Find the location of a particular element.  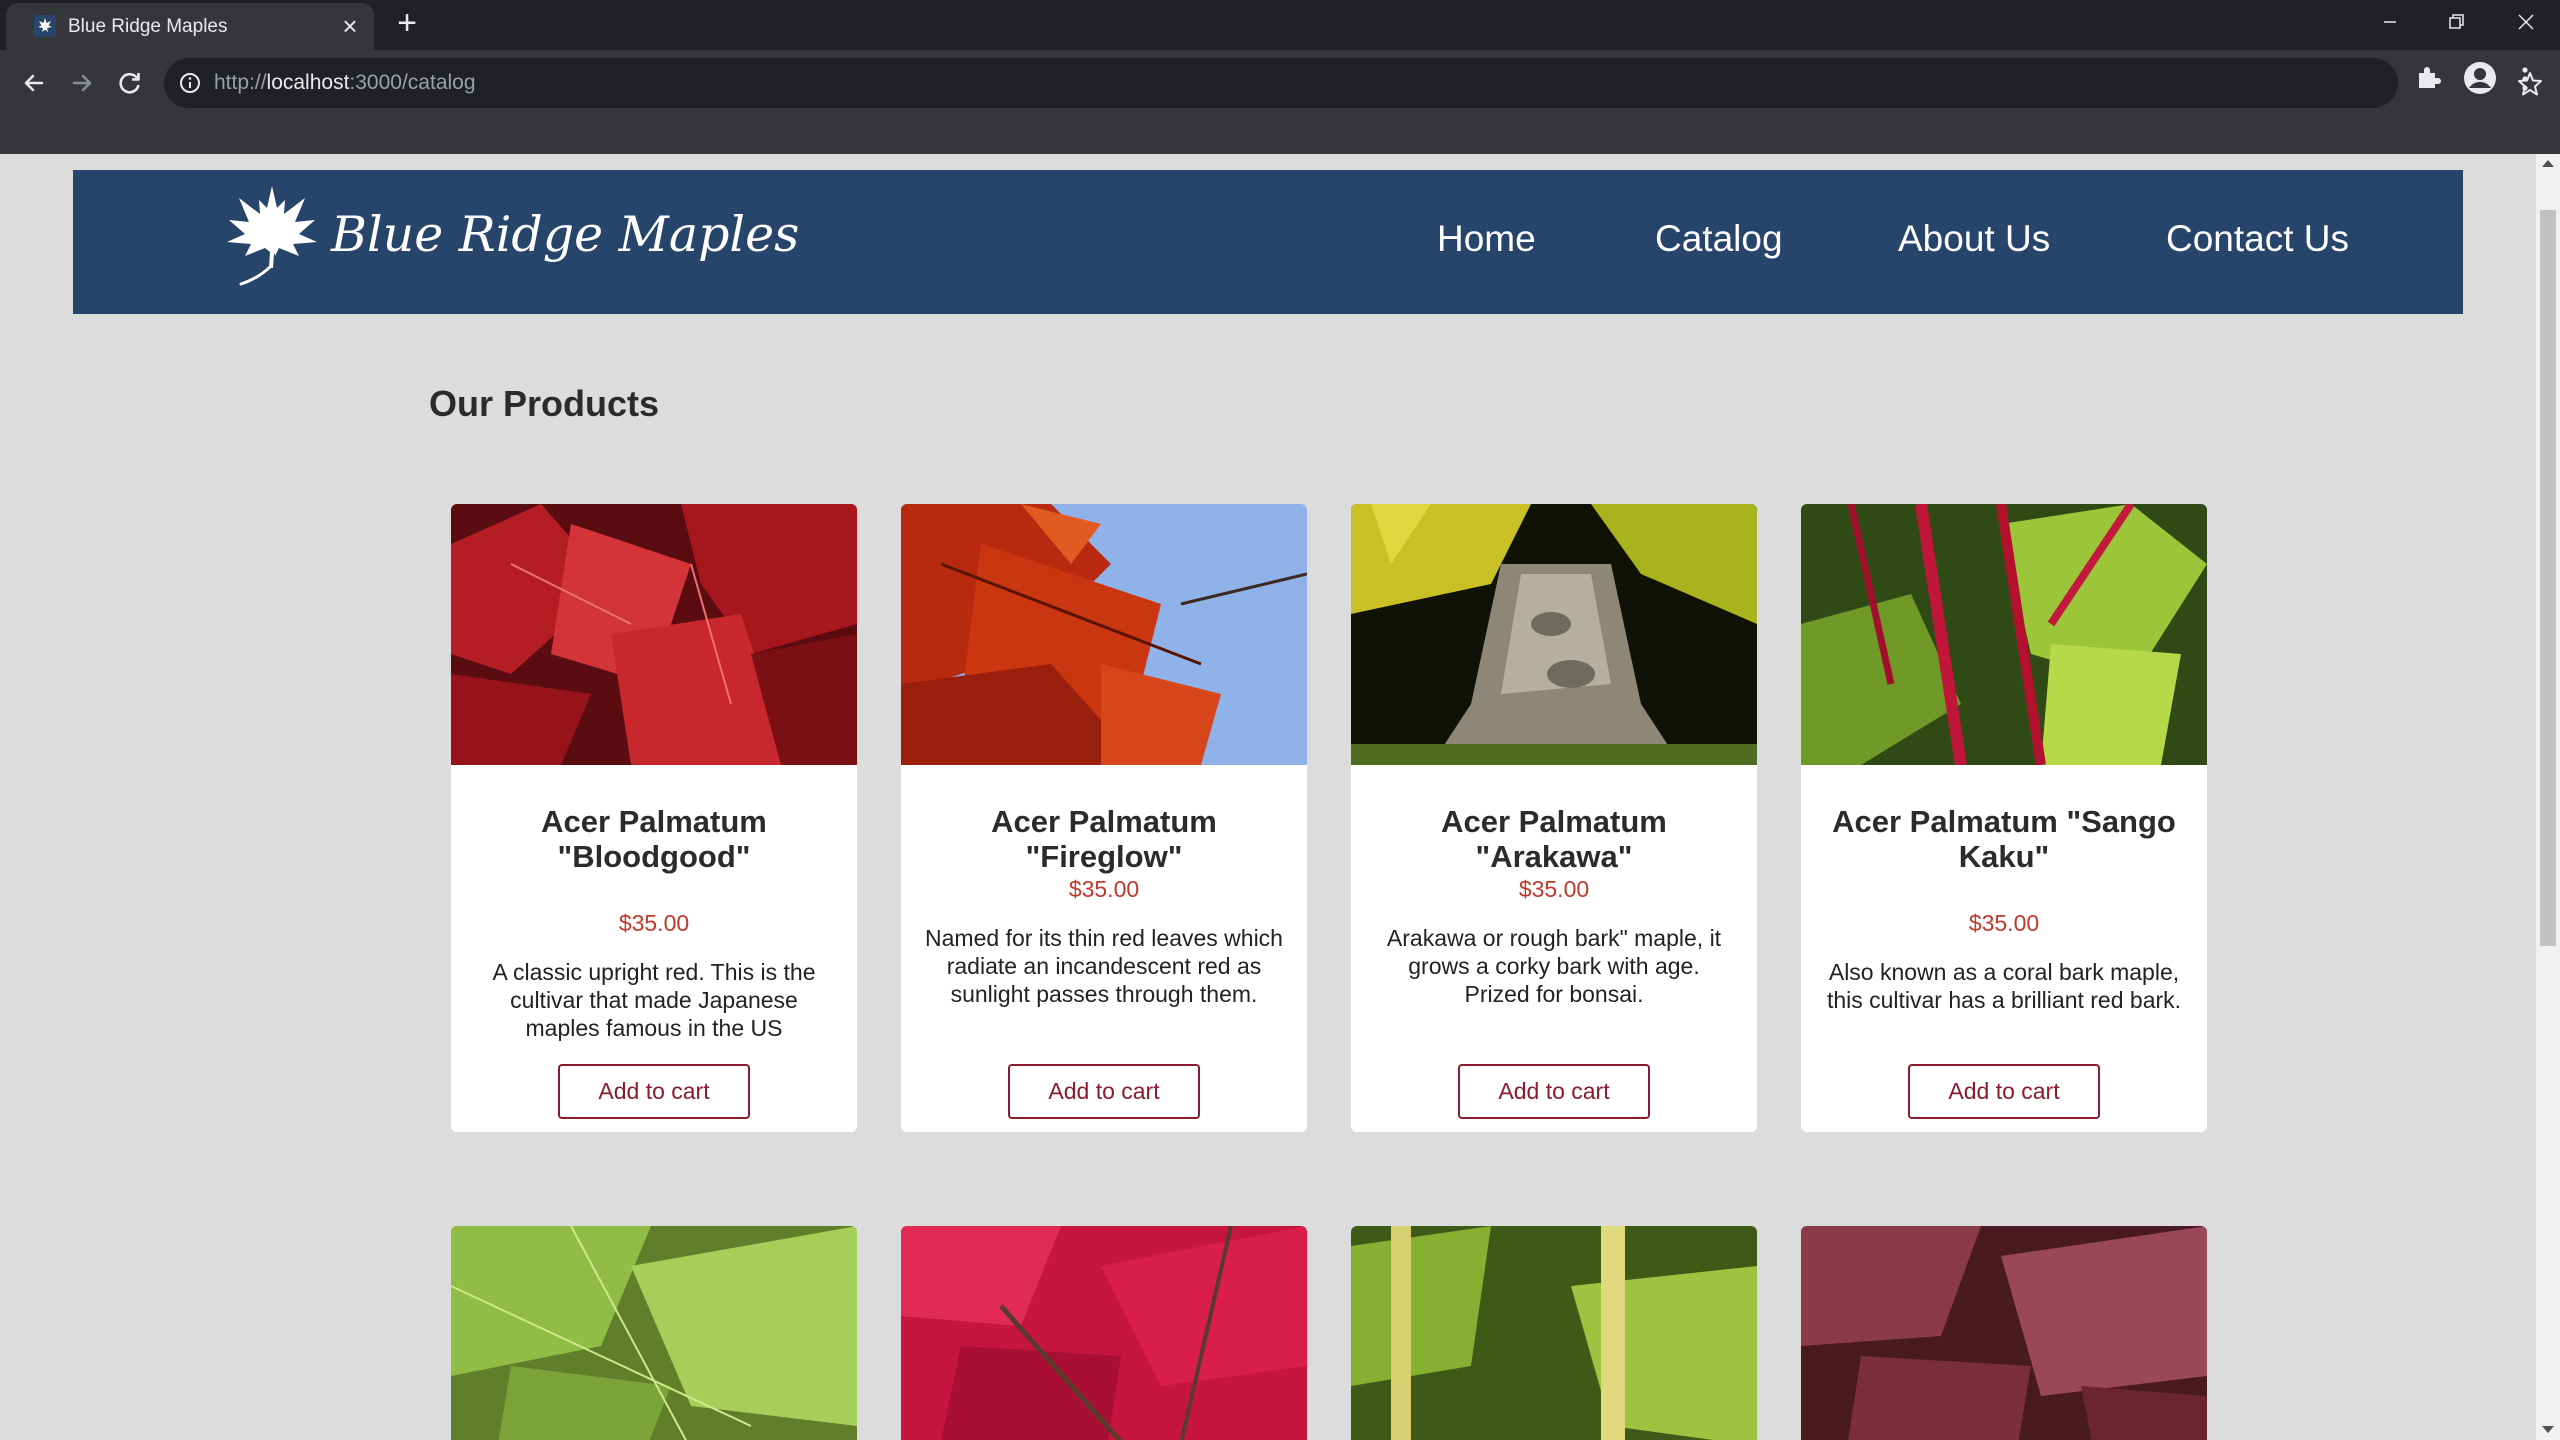

more-menu-icon is located at coordinates (2525, 79).